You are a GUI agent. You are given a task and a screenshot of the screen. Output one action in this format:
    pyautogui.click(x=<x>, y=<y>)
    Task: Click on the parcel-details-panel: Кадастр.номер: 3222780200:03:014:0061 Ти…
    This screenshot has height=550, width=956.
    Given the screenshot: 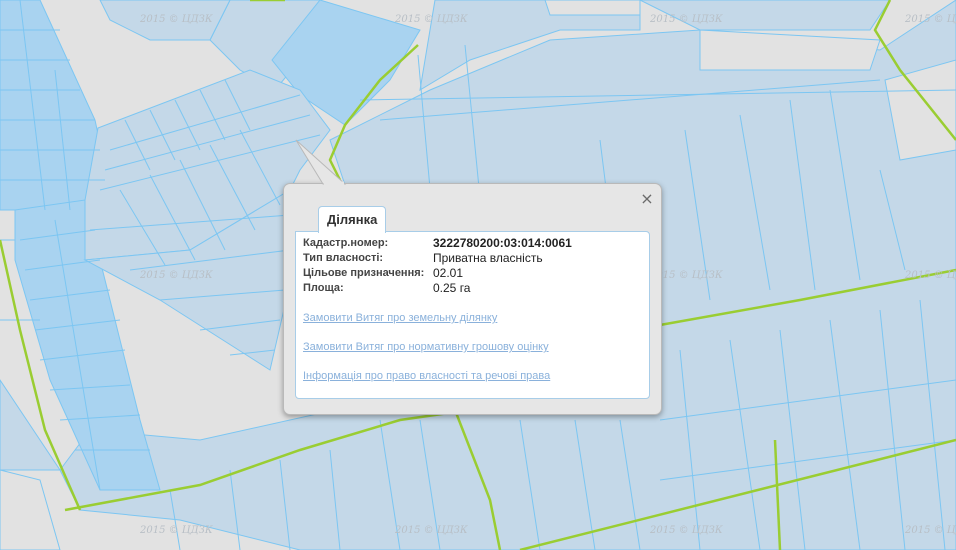 What is the action you would take?
    pyautogui.click(x=472, y=315)
    